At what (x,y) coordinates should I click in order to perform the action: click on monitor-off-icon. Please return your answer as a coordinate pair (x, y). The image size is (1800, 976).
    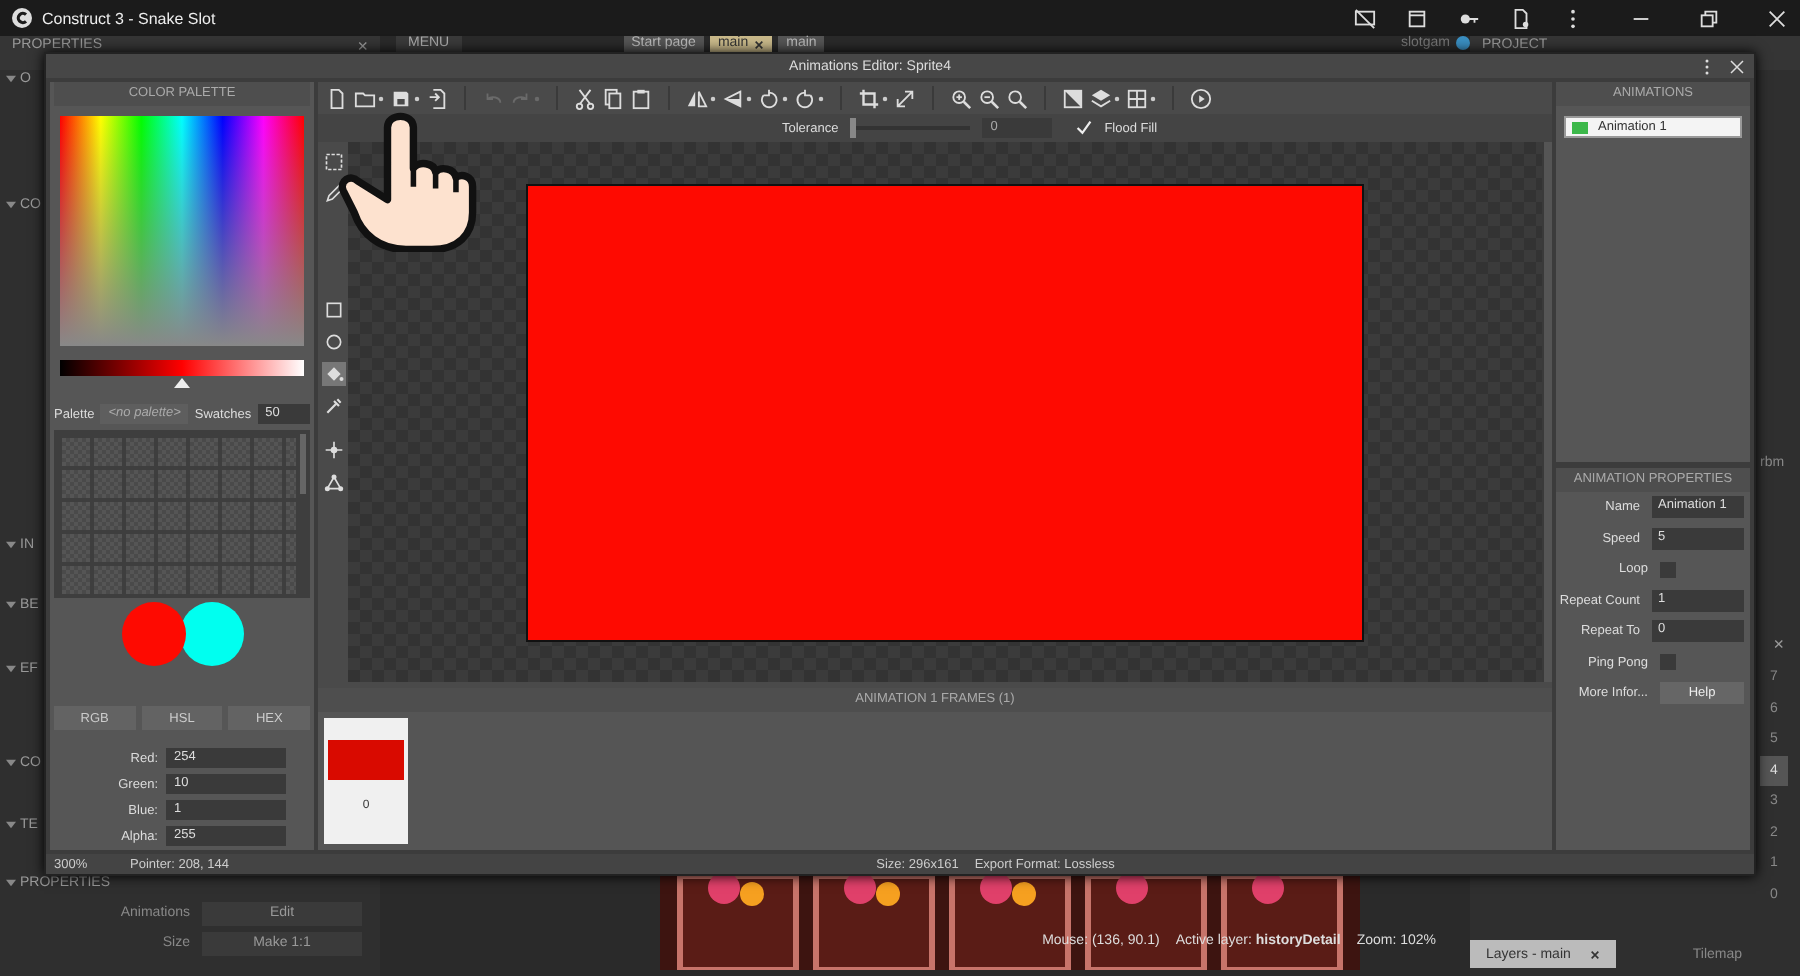
    Looking at the image, I should click on (1365, 18).